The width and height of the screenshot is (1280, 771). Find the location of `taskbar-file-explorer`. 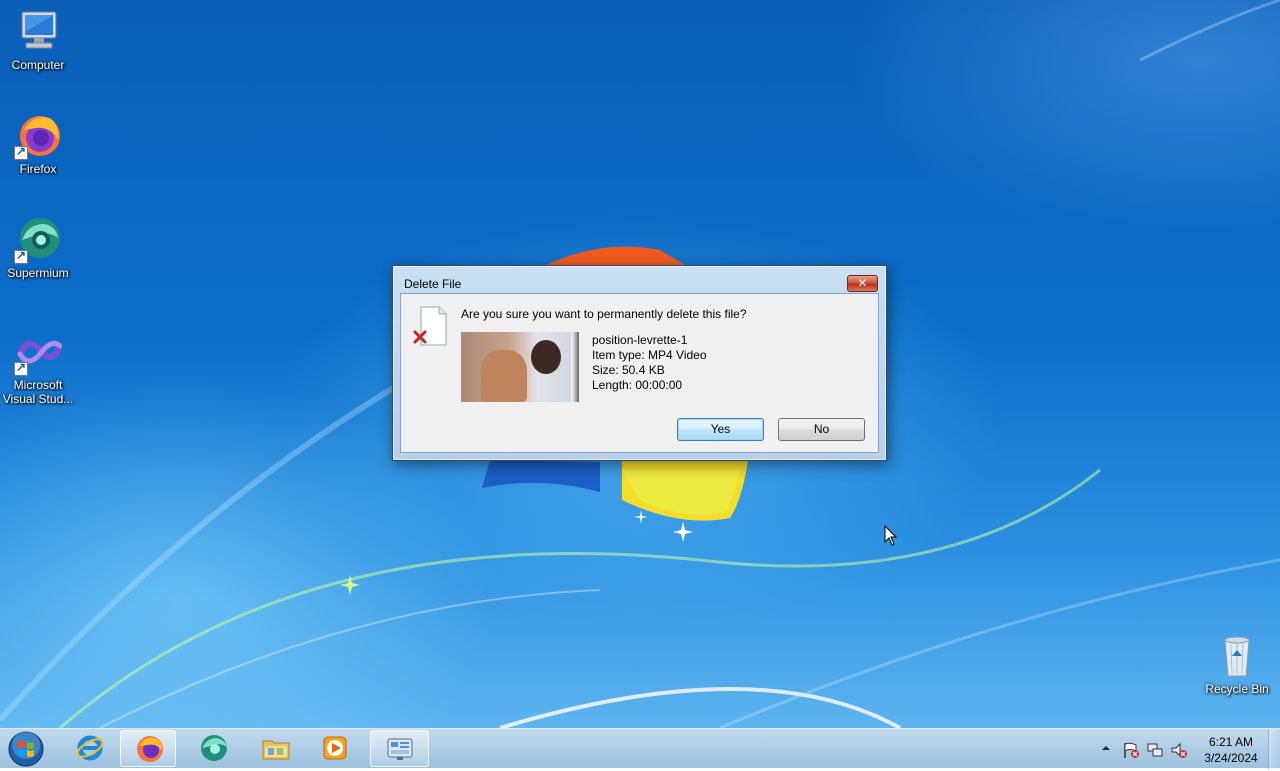

taskbar-file-explorer is located at coordinates (275, 748).